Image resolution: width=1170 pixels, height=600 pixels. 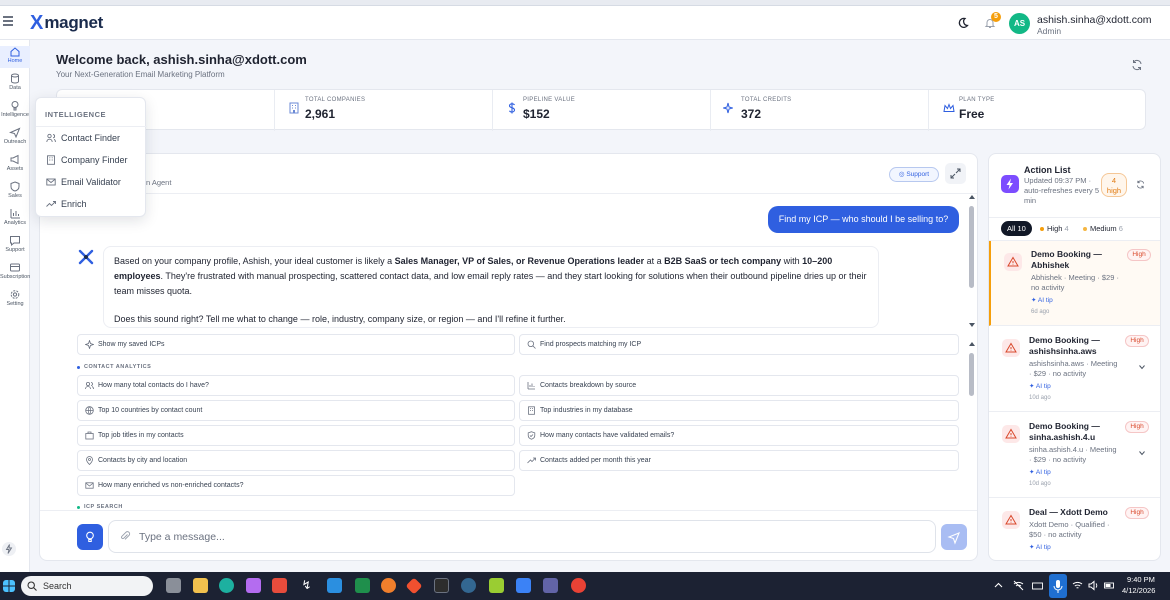 What do you see at coordinates (14, 223) in the screenshot?
I see `sidebar-item-label: Analytics` at bounding box center [14, 223].